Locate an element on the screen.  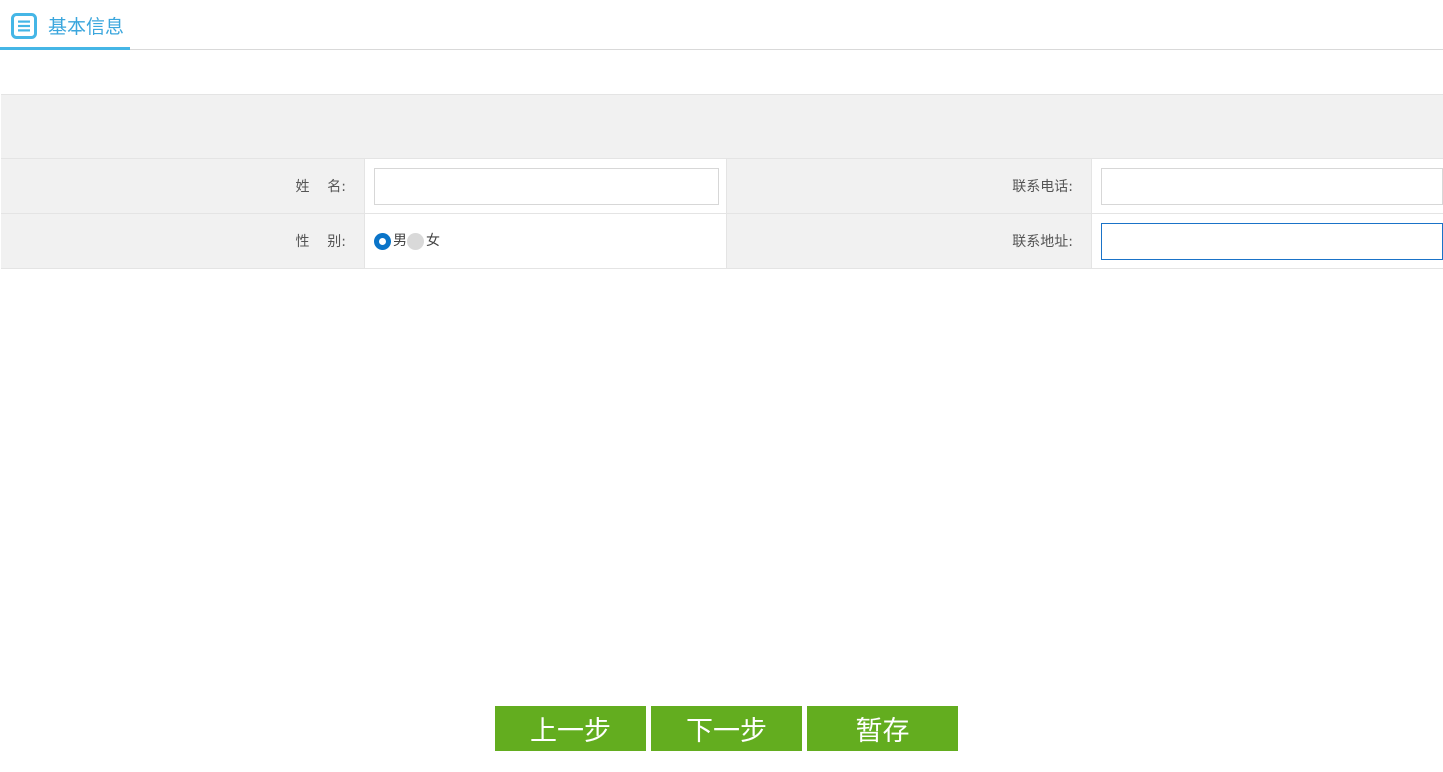
name-input is located at coordinates (546, 186).